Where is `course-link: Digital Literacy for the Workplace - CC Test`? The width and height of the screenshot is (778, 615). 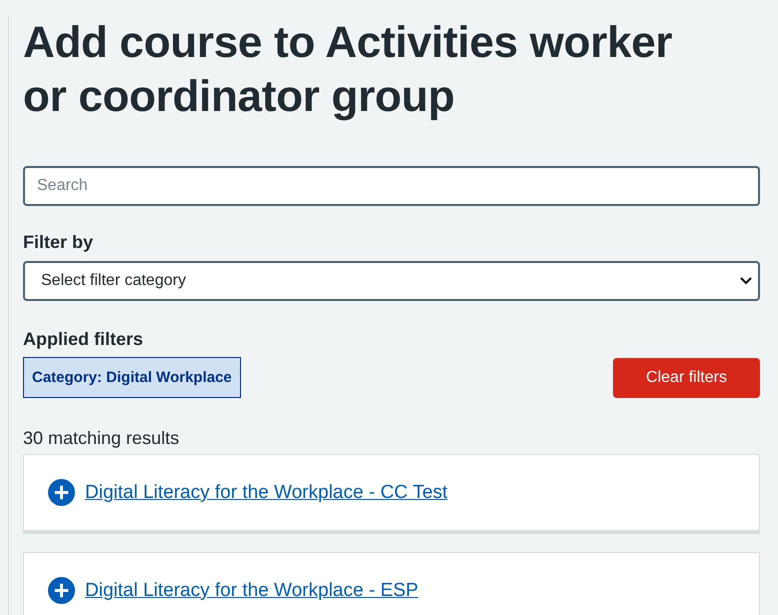 course-link: Digital Literacy for the Workplace - CC Test is located at coordinates (266, 493).